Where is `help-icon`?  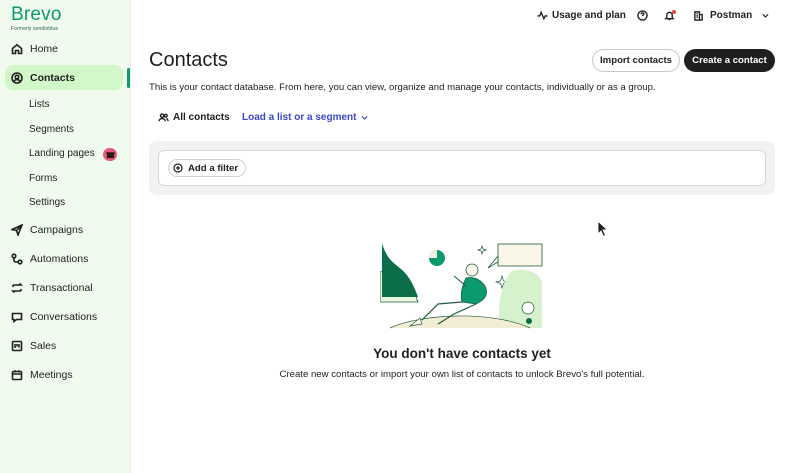
help-icon is located at coordinates (642, 15).